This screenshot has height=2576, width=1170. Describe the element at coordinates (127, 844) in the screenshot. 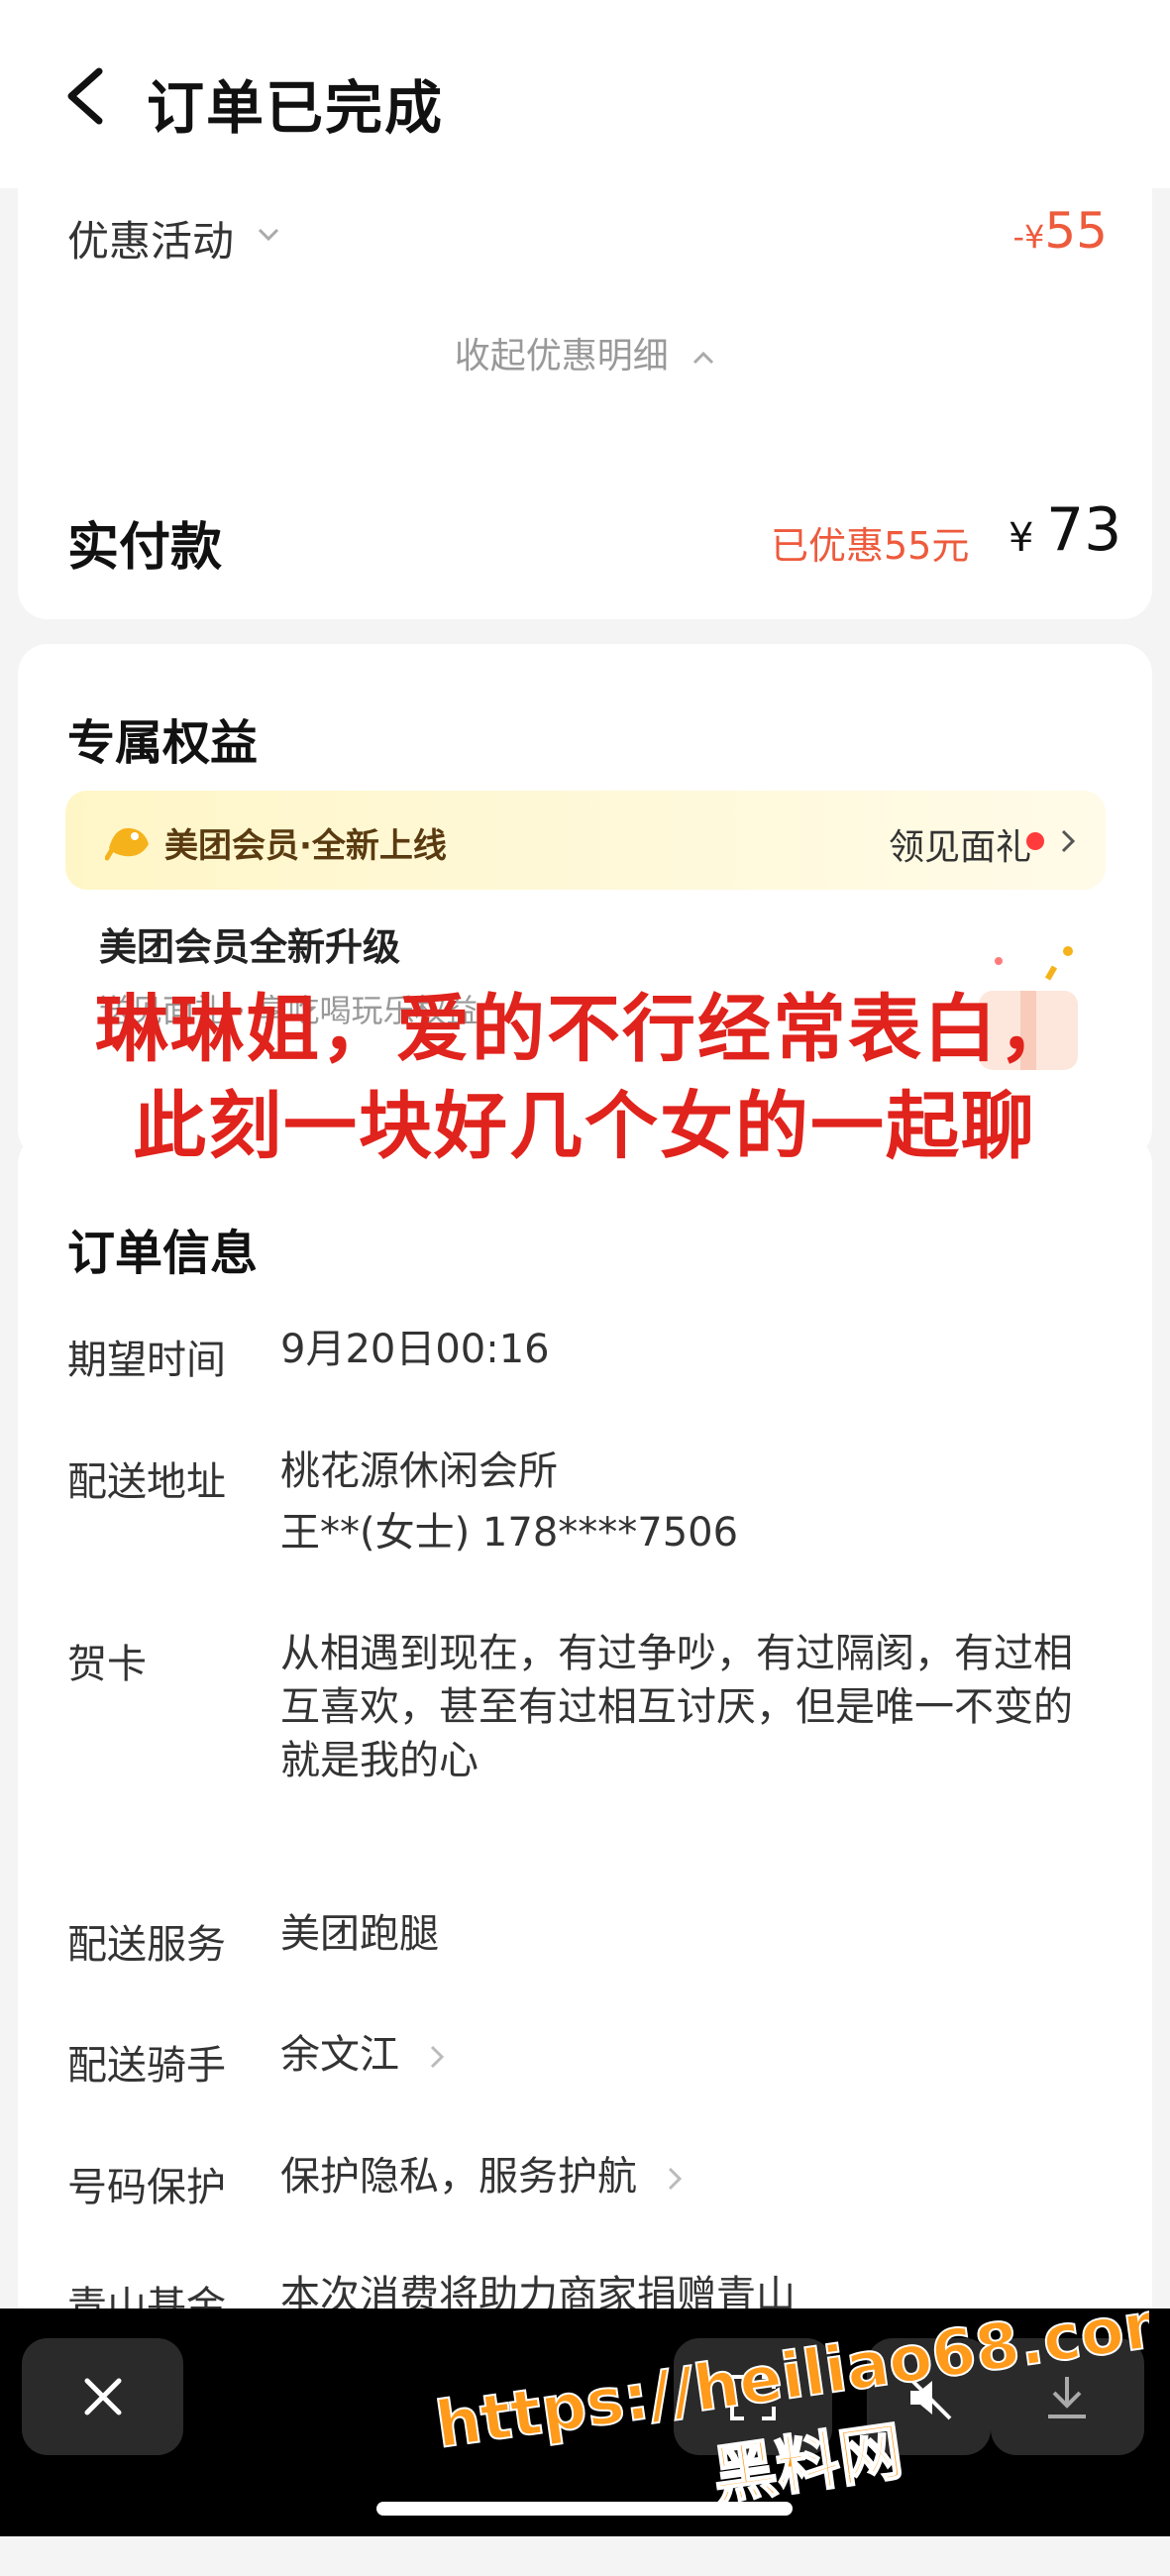

I see `kangaroo-logo-icon` at that location.